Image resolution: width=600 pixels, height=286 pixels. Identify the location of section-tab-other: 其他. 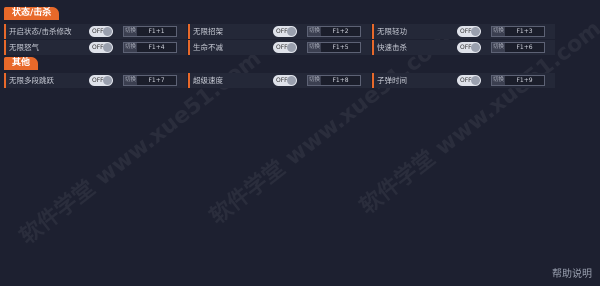
(21, 63).